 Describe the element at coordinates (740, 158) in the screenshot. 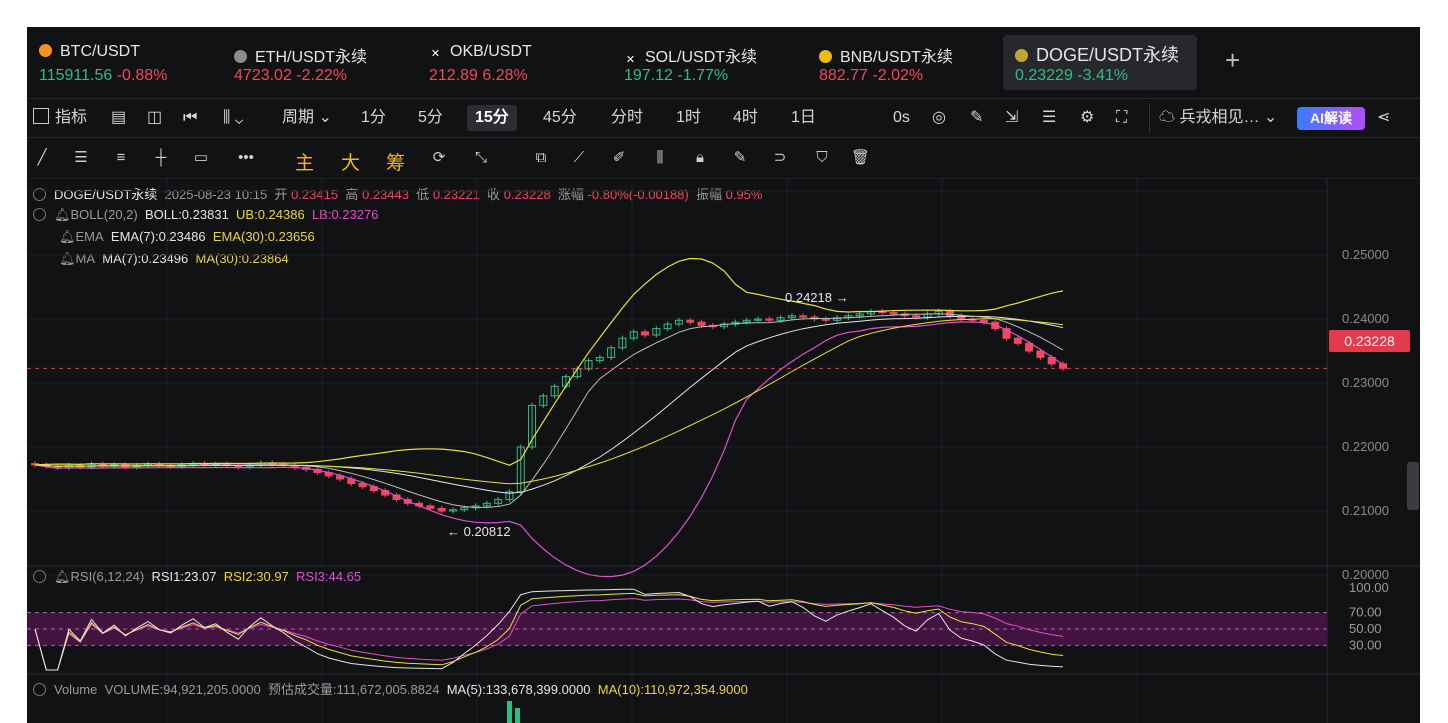

I see `note-icon: ✎` at that location.